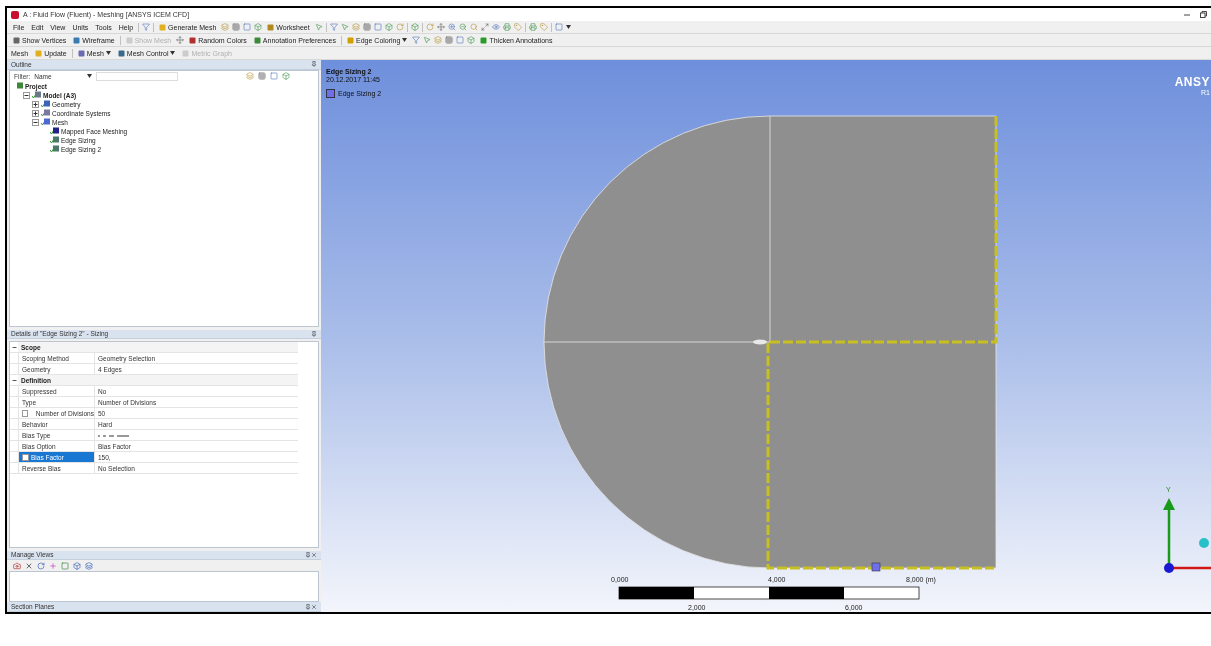  I want to click on project-icon, so click(18, 86).